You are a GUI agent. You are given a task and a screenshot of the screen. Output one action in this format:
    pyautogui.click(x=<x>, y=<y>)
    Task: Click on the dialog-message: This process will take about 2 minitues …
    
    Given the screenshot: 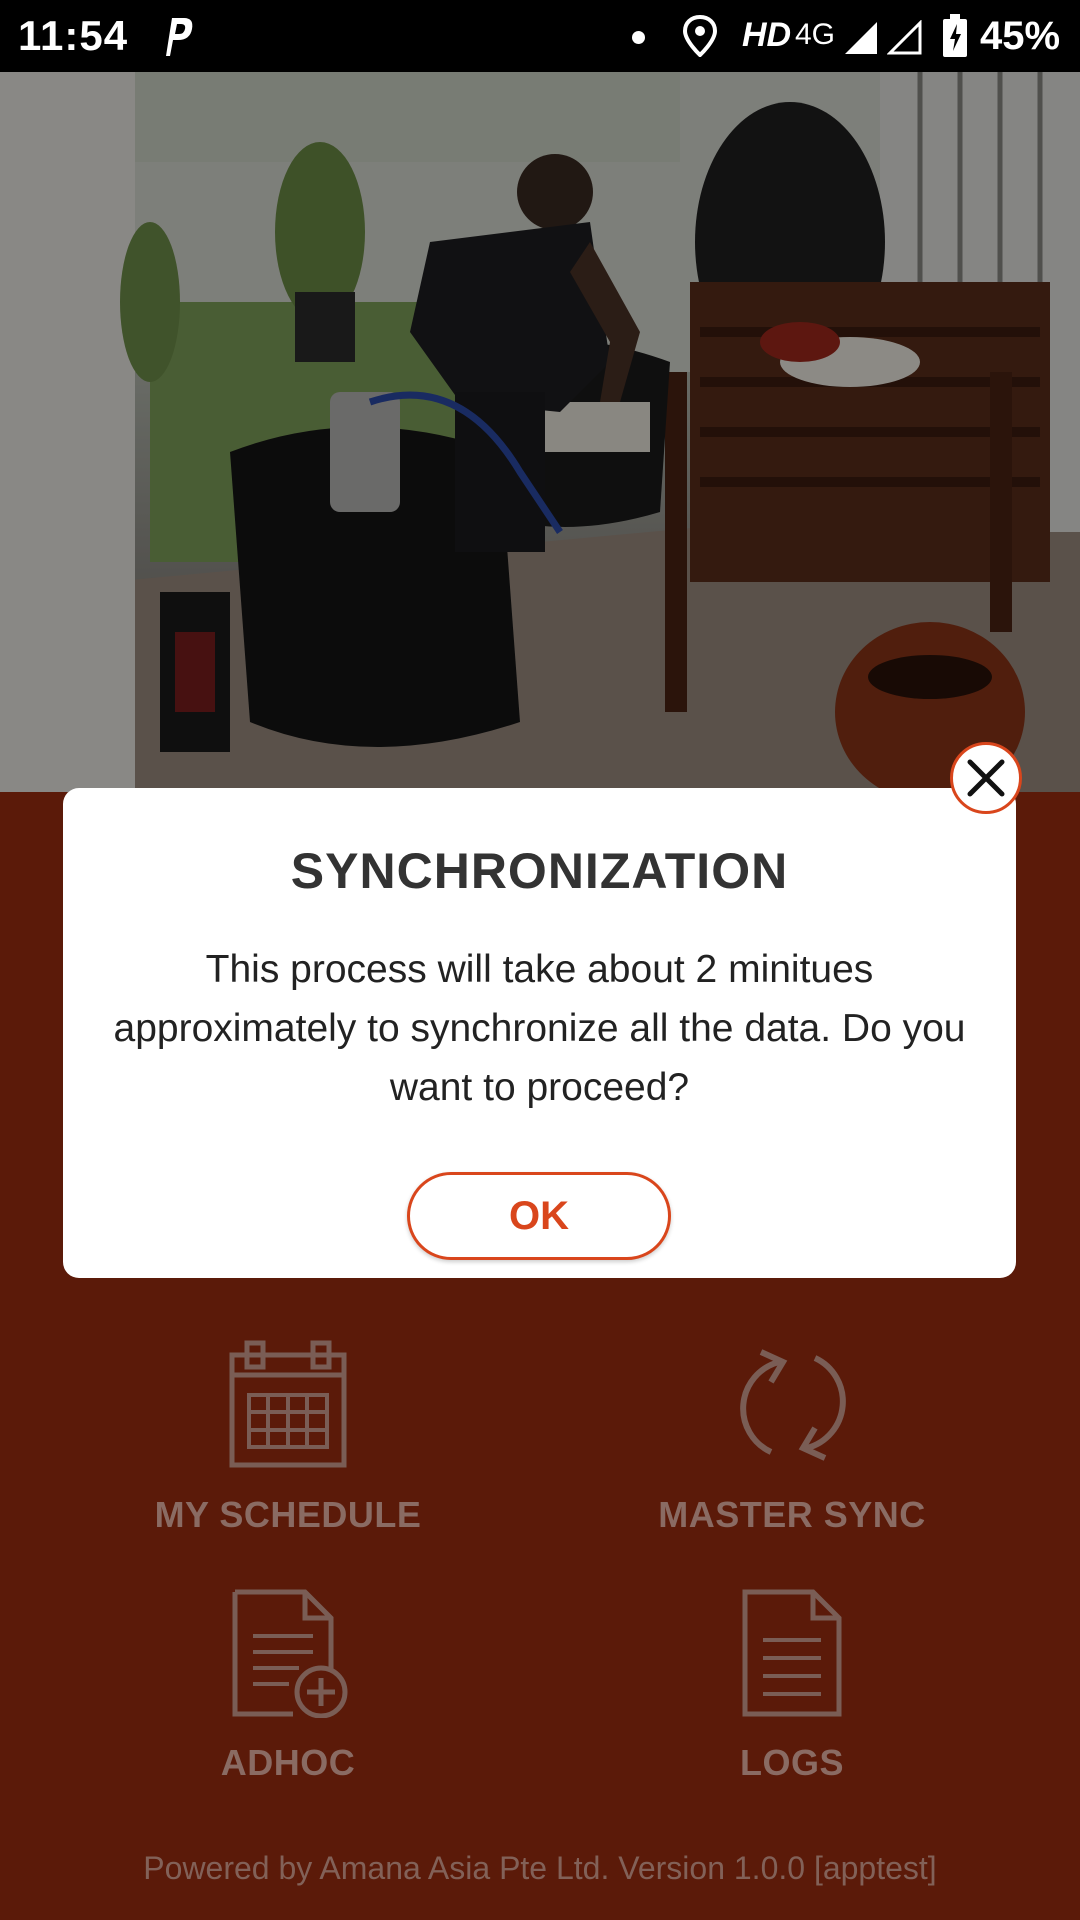 What is the action you would take?
    pyautogui.click(x=539, y=1028)
    